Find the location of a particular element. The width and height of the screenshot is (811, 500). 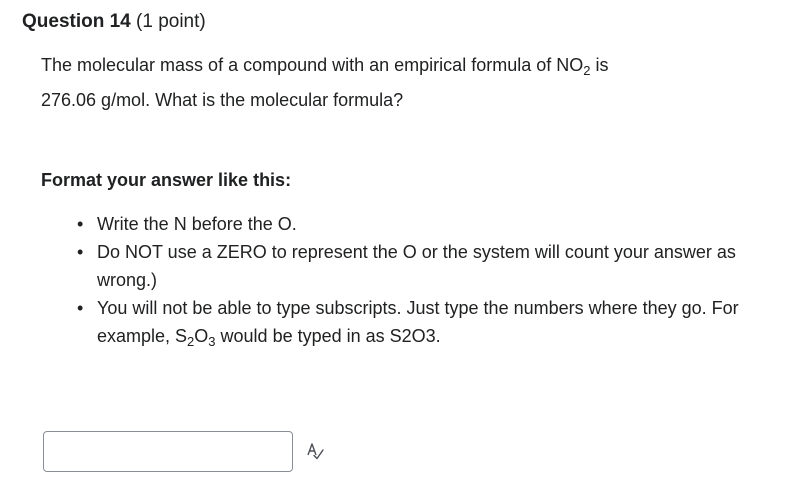

rule-text-mid: O is located at coordinates (201, 336).